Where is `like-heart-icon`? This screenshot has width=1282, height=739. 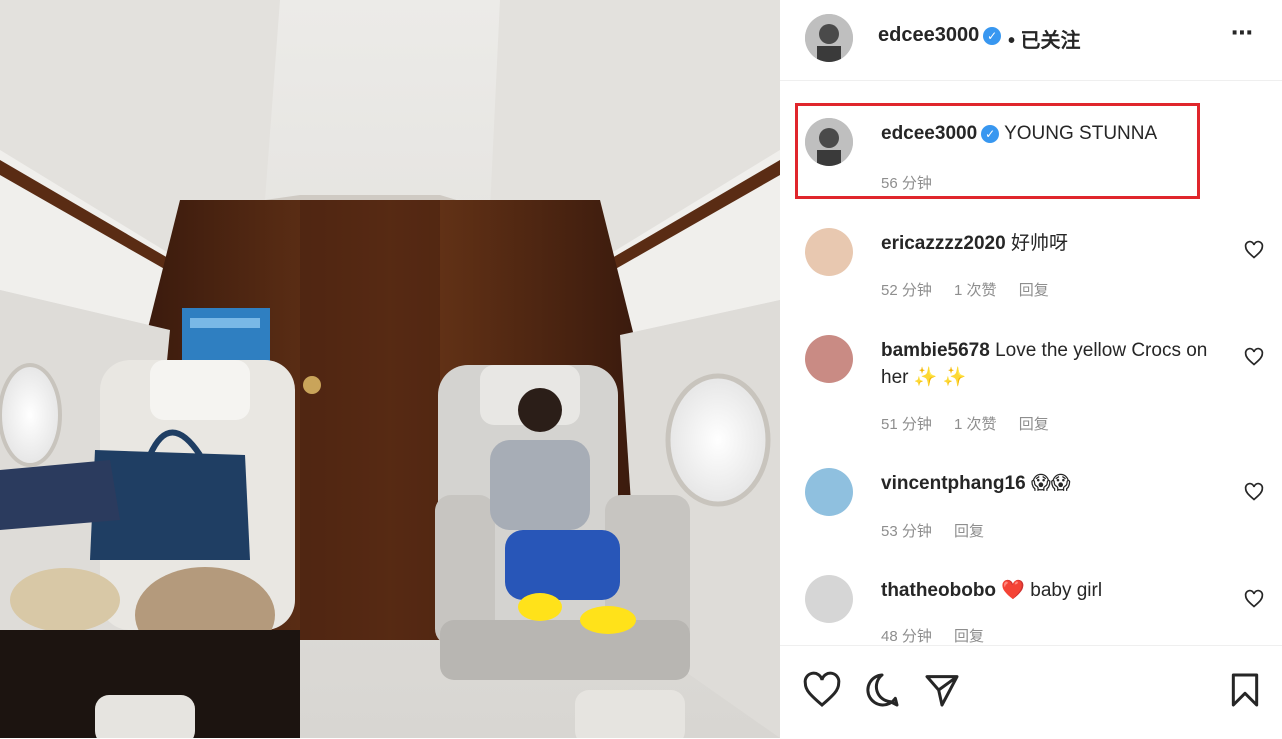 like-heart-icon is located at coordinates (822, 690).